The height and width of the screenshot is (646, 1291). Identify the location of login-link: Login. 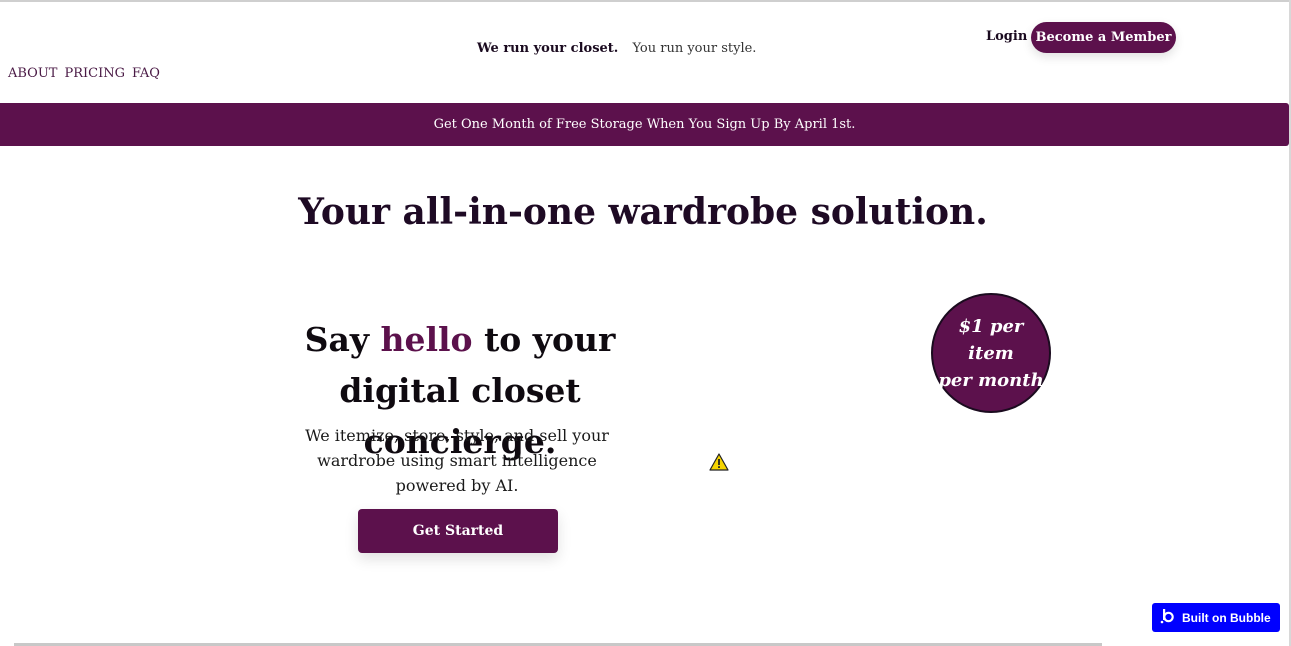
(1006, 36).